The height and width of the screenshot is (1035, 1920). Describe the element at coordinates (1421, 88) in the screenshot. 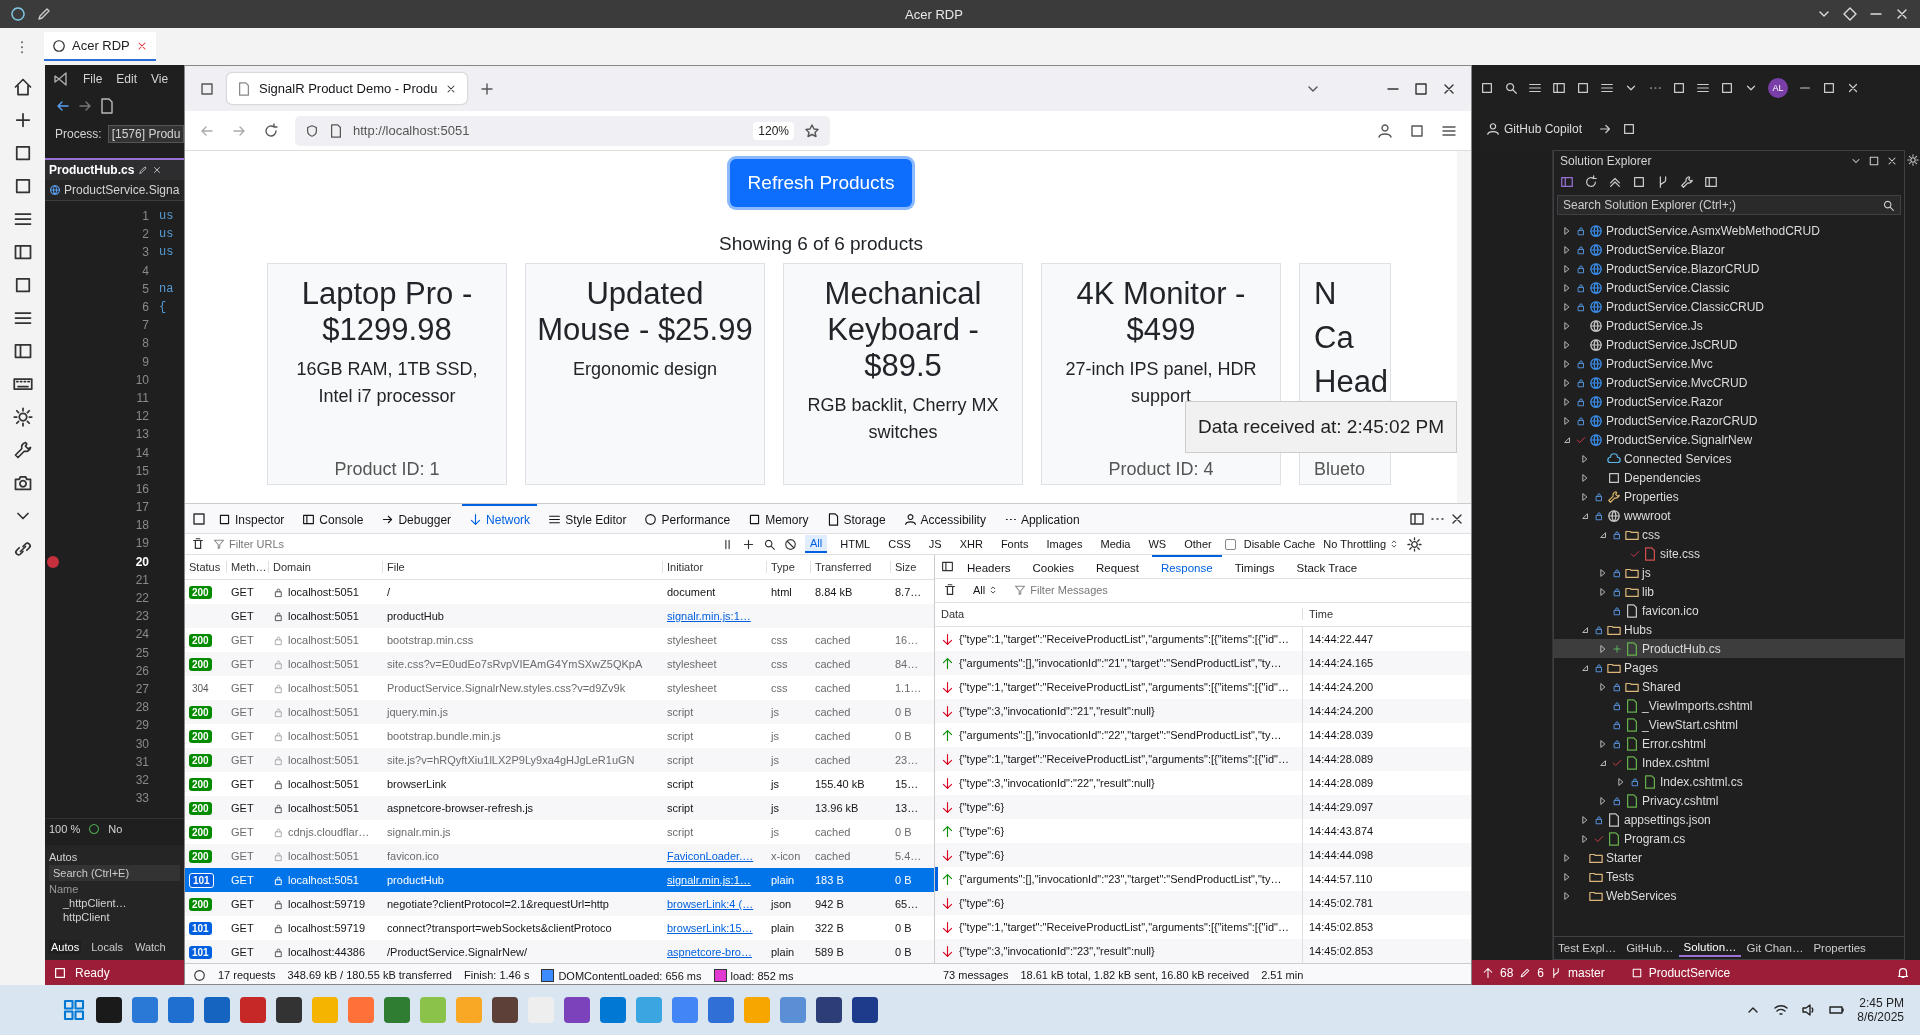

I see `maximize-icon` at that location.